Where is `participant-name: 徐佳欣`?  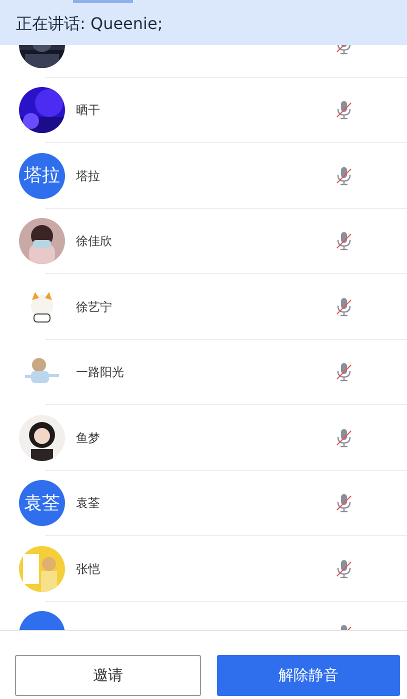
participant-name: 徐佳欣 is located at coordinates (94, 241).